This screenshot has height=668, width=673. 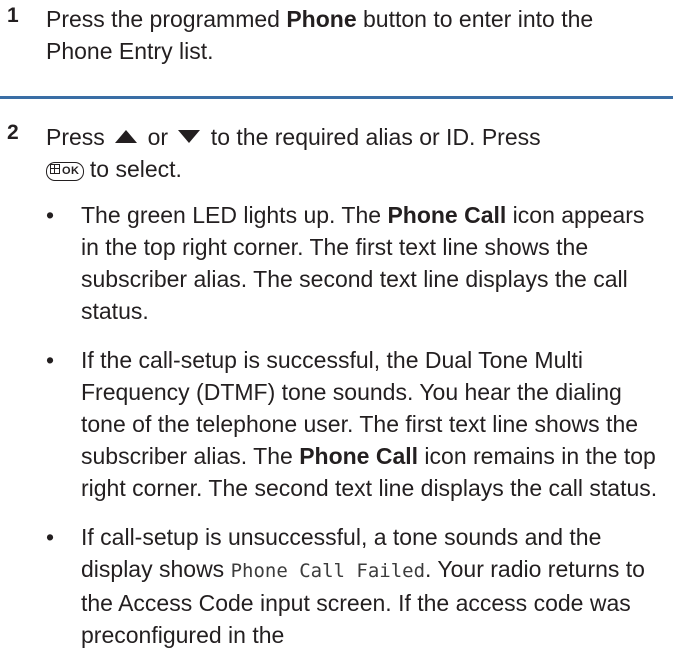 I want to click on ok-key-label: OK, so click(x=71, y=171).